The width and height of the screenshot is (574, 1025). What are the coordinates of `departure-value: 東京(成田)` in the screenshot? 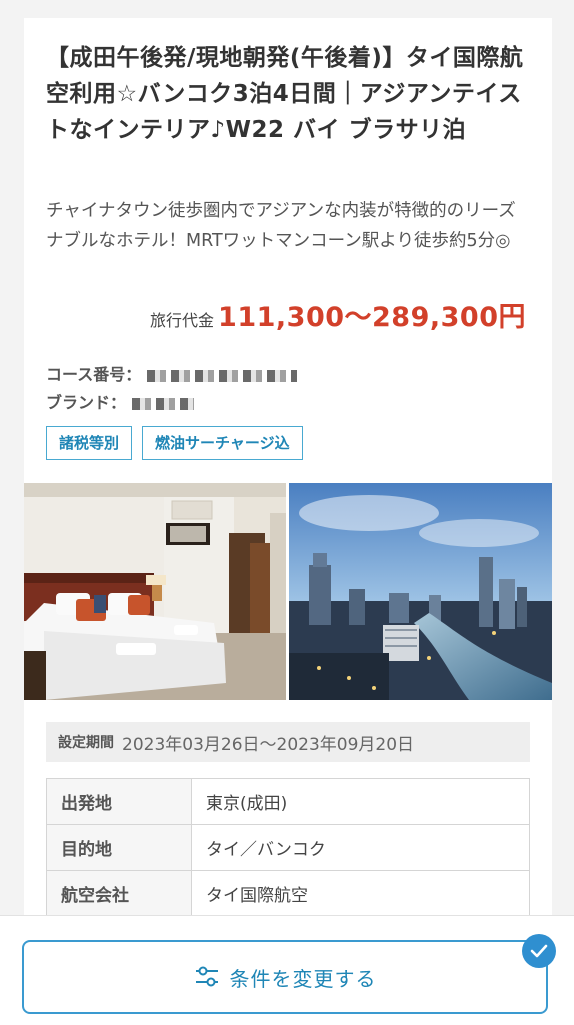 It's located at (360, 801).